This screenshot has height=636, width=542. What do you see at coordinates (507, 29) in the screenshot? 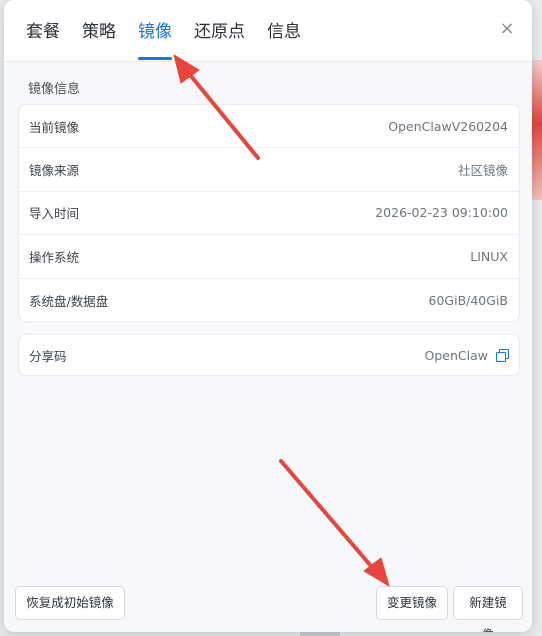
I see `close-icon: ×` at bounding box center [507, 29].